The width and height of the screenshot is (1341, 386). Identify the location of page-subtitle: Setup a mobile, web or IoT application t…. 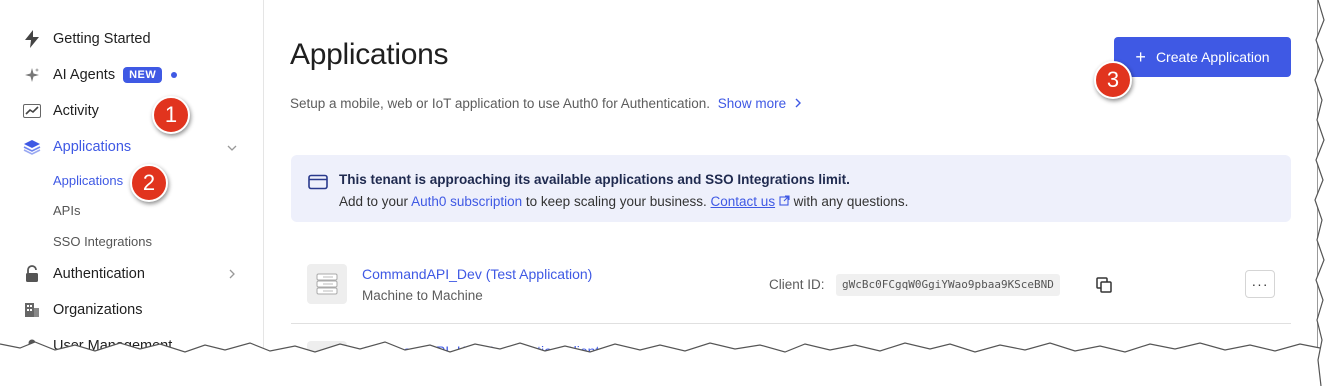
(546, 103).